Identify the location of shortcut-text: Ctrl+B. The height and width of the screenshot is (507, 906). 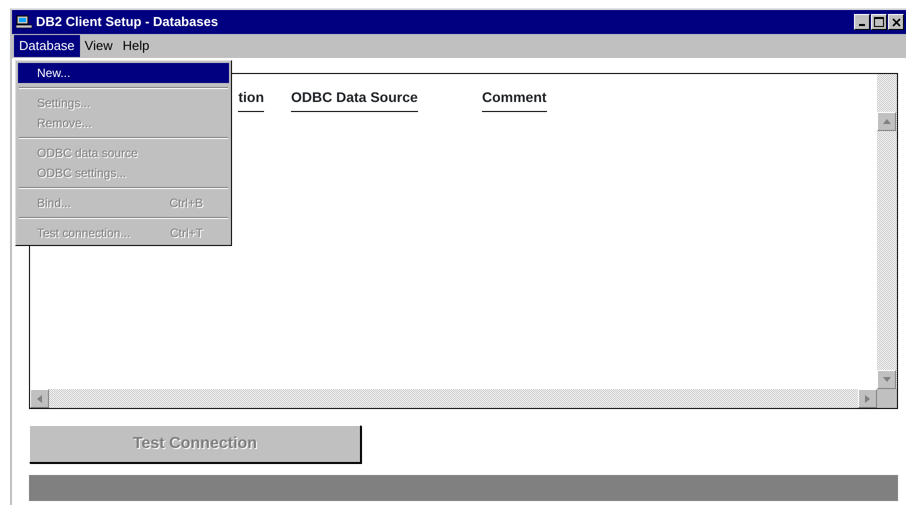
(186, 203).